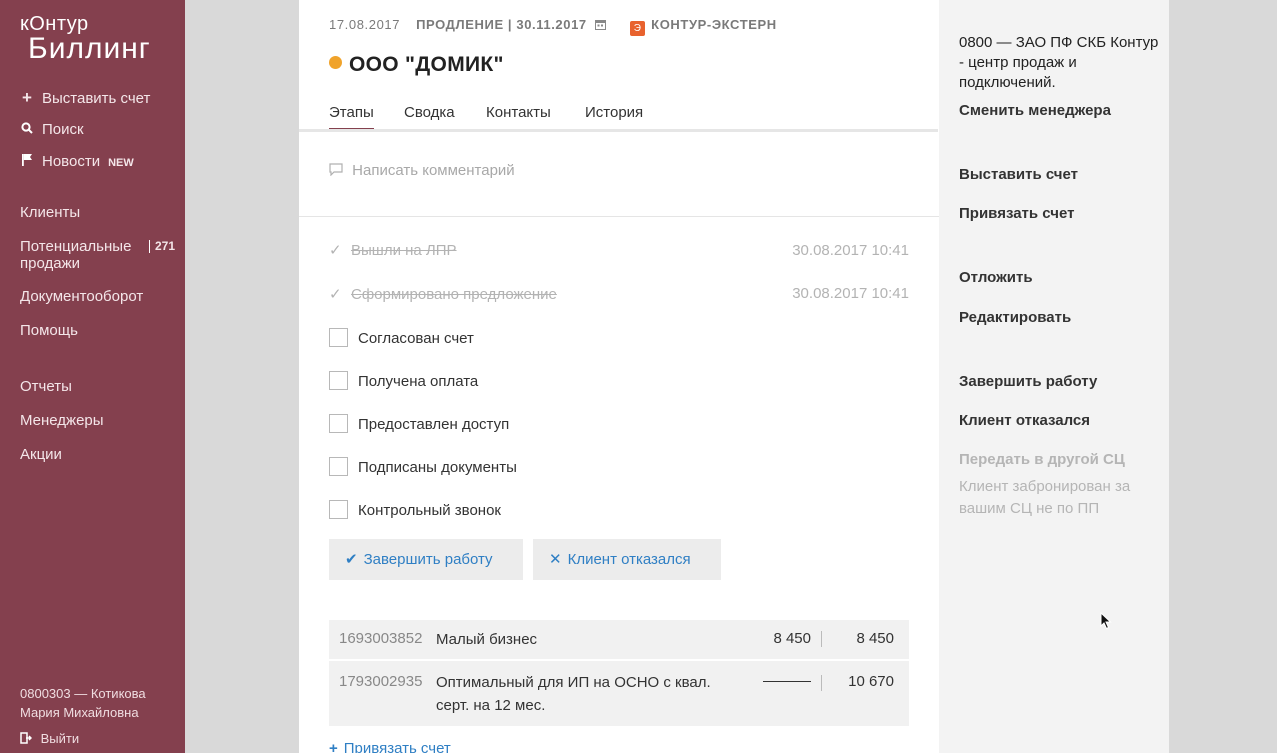  Describe the element at coordinates (41, 454) in the screenshot. I see `sidebar-item-promotions: Акции` at that location.